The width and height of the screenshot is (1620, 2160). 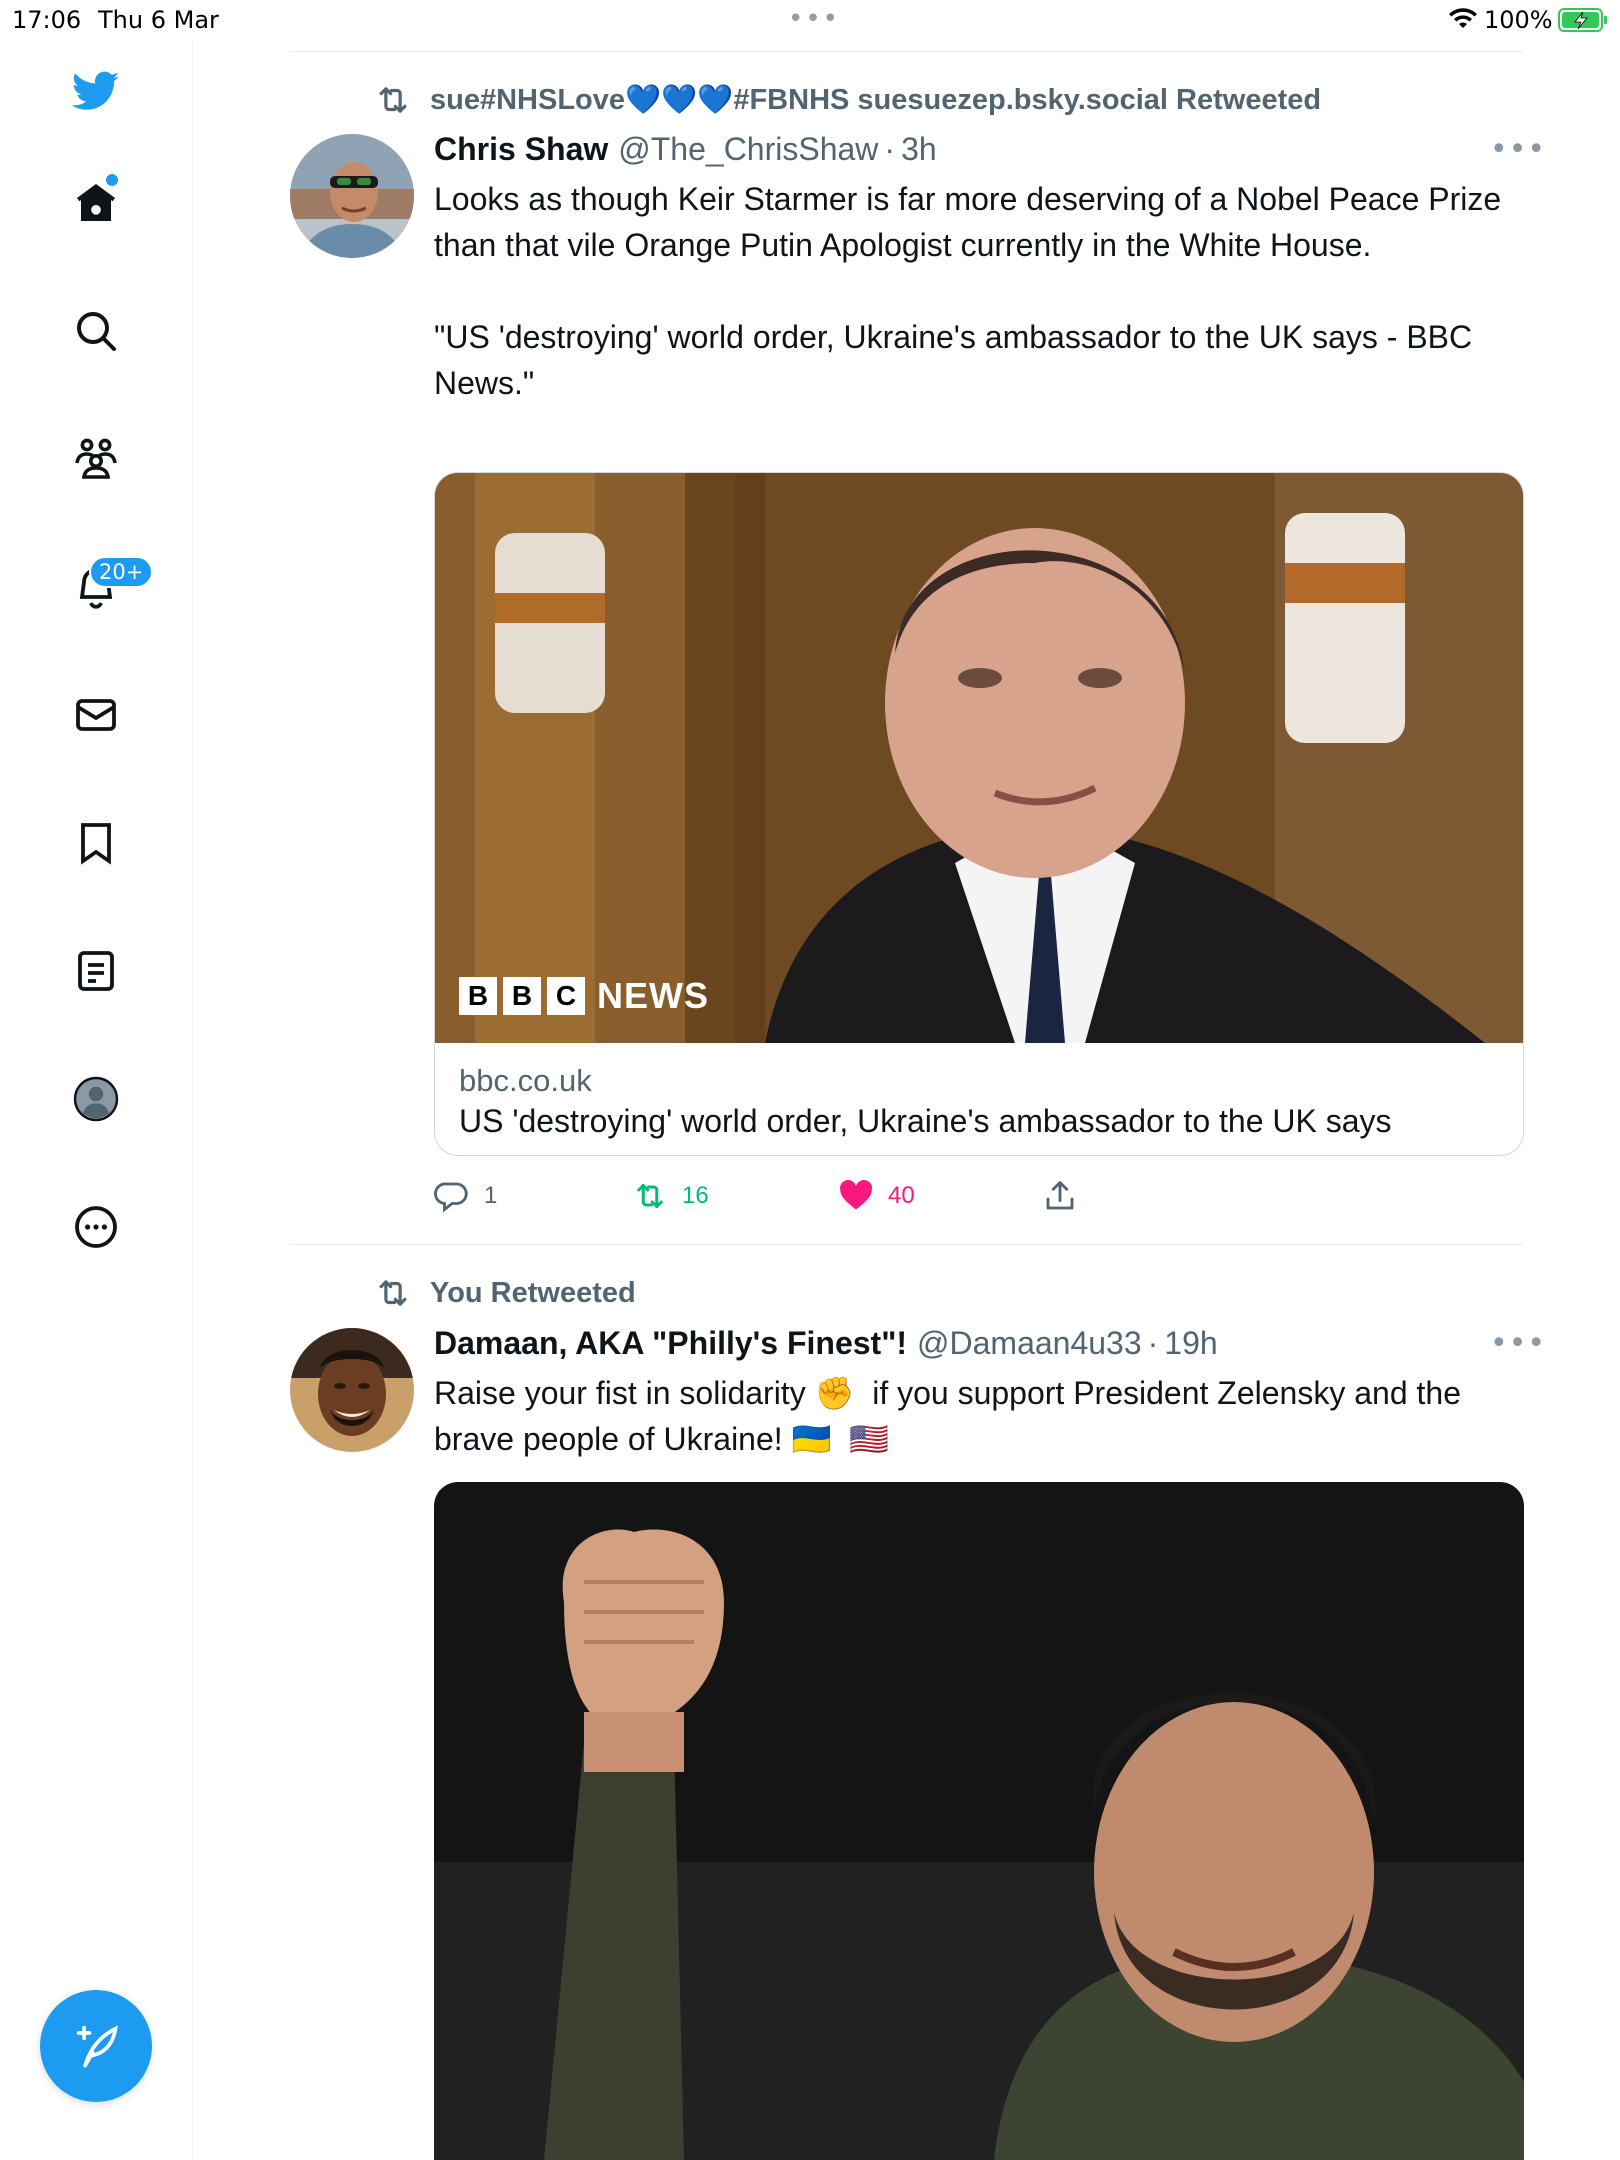 I want to click on retweet-context: You Retweeted, so click(x=505, y=1293).